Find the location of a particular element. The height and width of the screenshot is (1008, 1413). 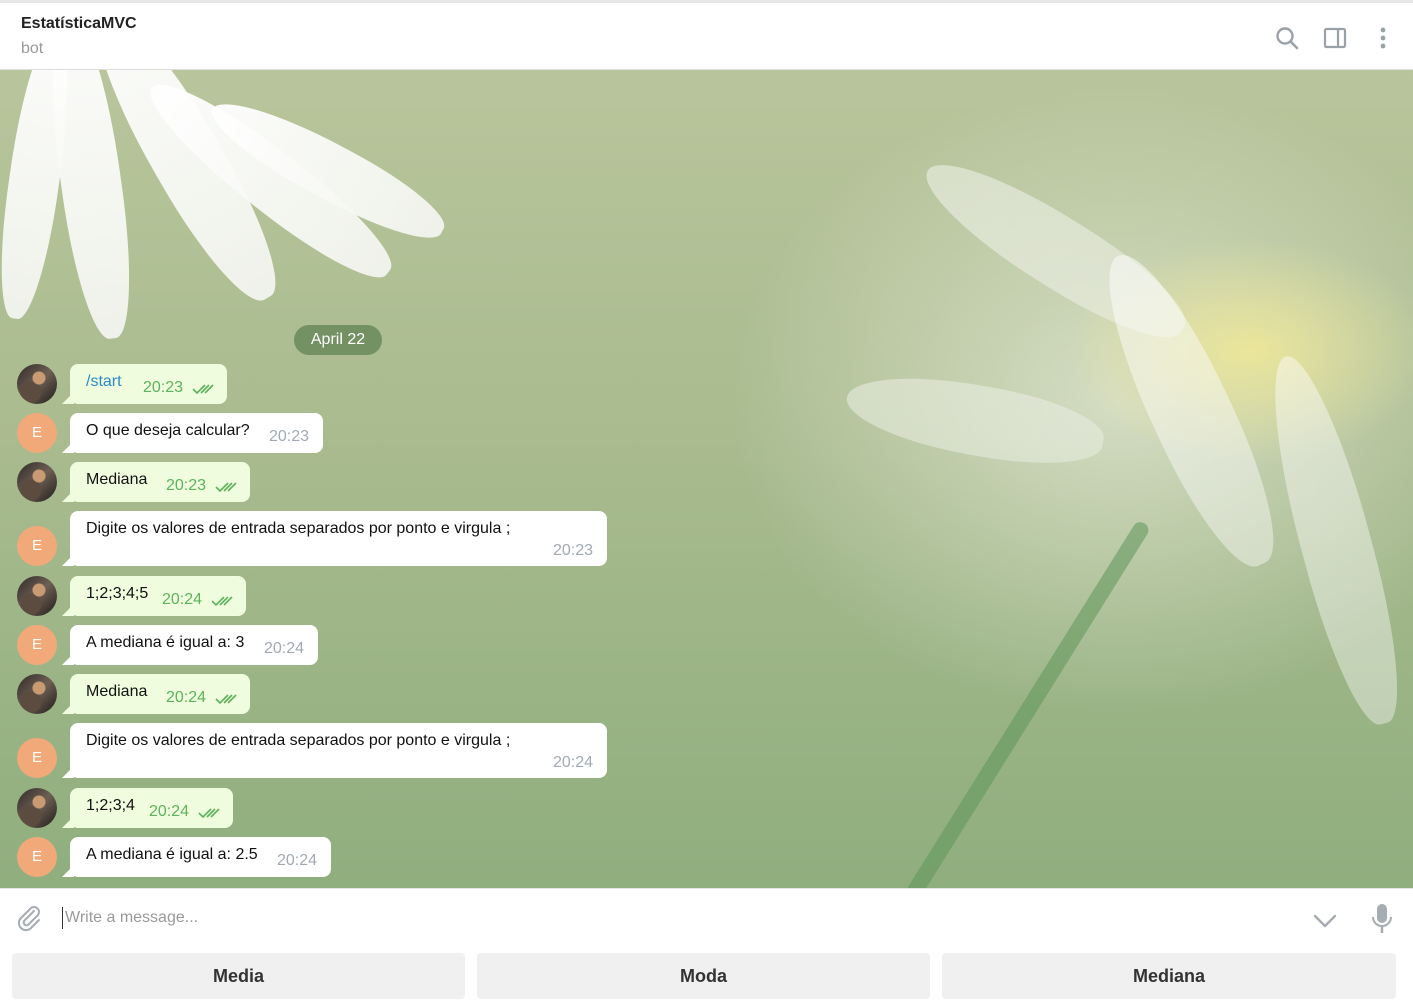

outgoing-message: /start 20:23 is located at coordinates (148, 384).